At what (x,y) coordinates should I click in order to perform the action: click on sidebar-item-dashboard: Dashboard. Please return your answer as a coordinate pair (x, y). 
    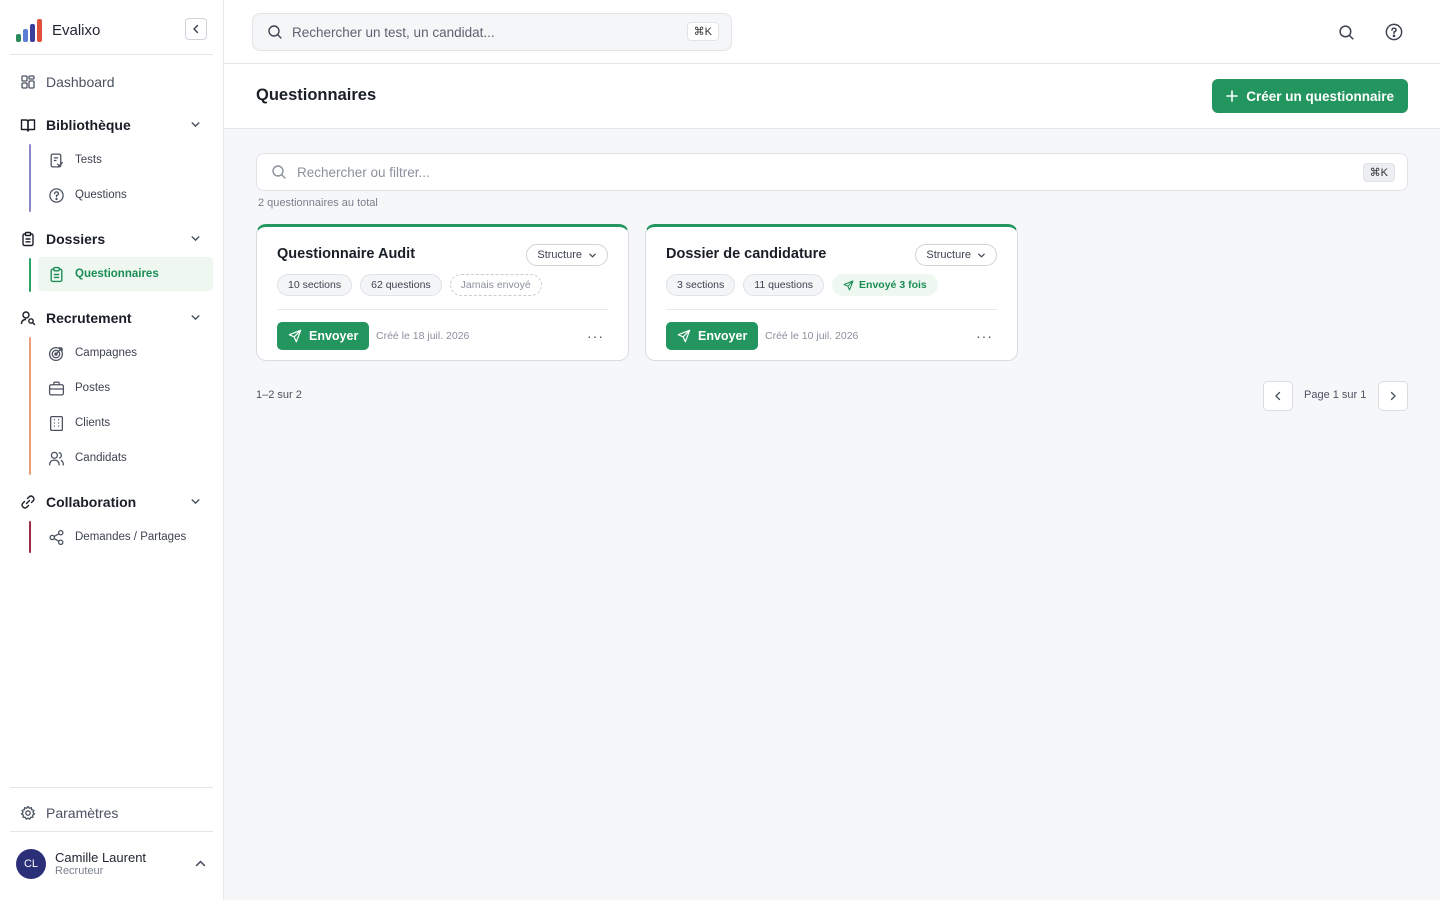
    Looking at the image, I should click on (111, 82).